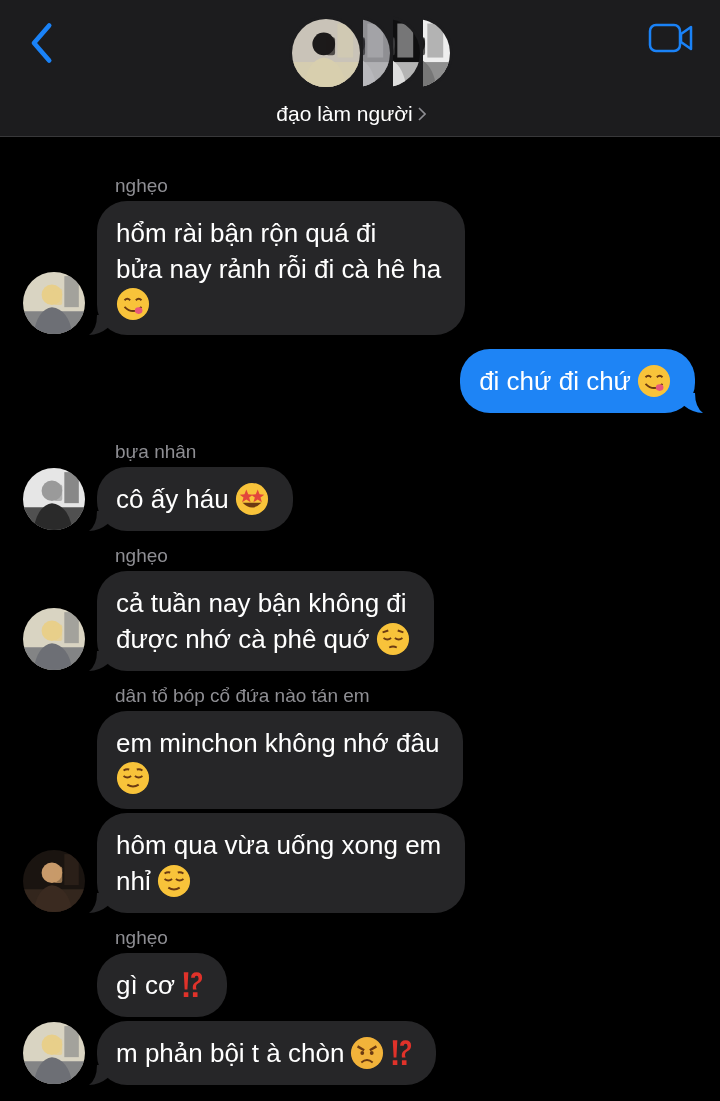 Image resolution: width=720 pixels, height=1101 pixels. I want to click on message-text: cô ấy háu, so click(172, 499).